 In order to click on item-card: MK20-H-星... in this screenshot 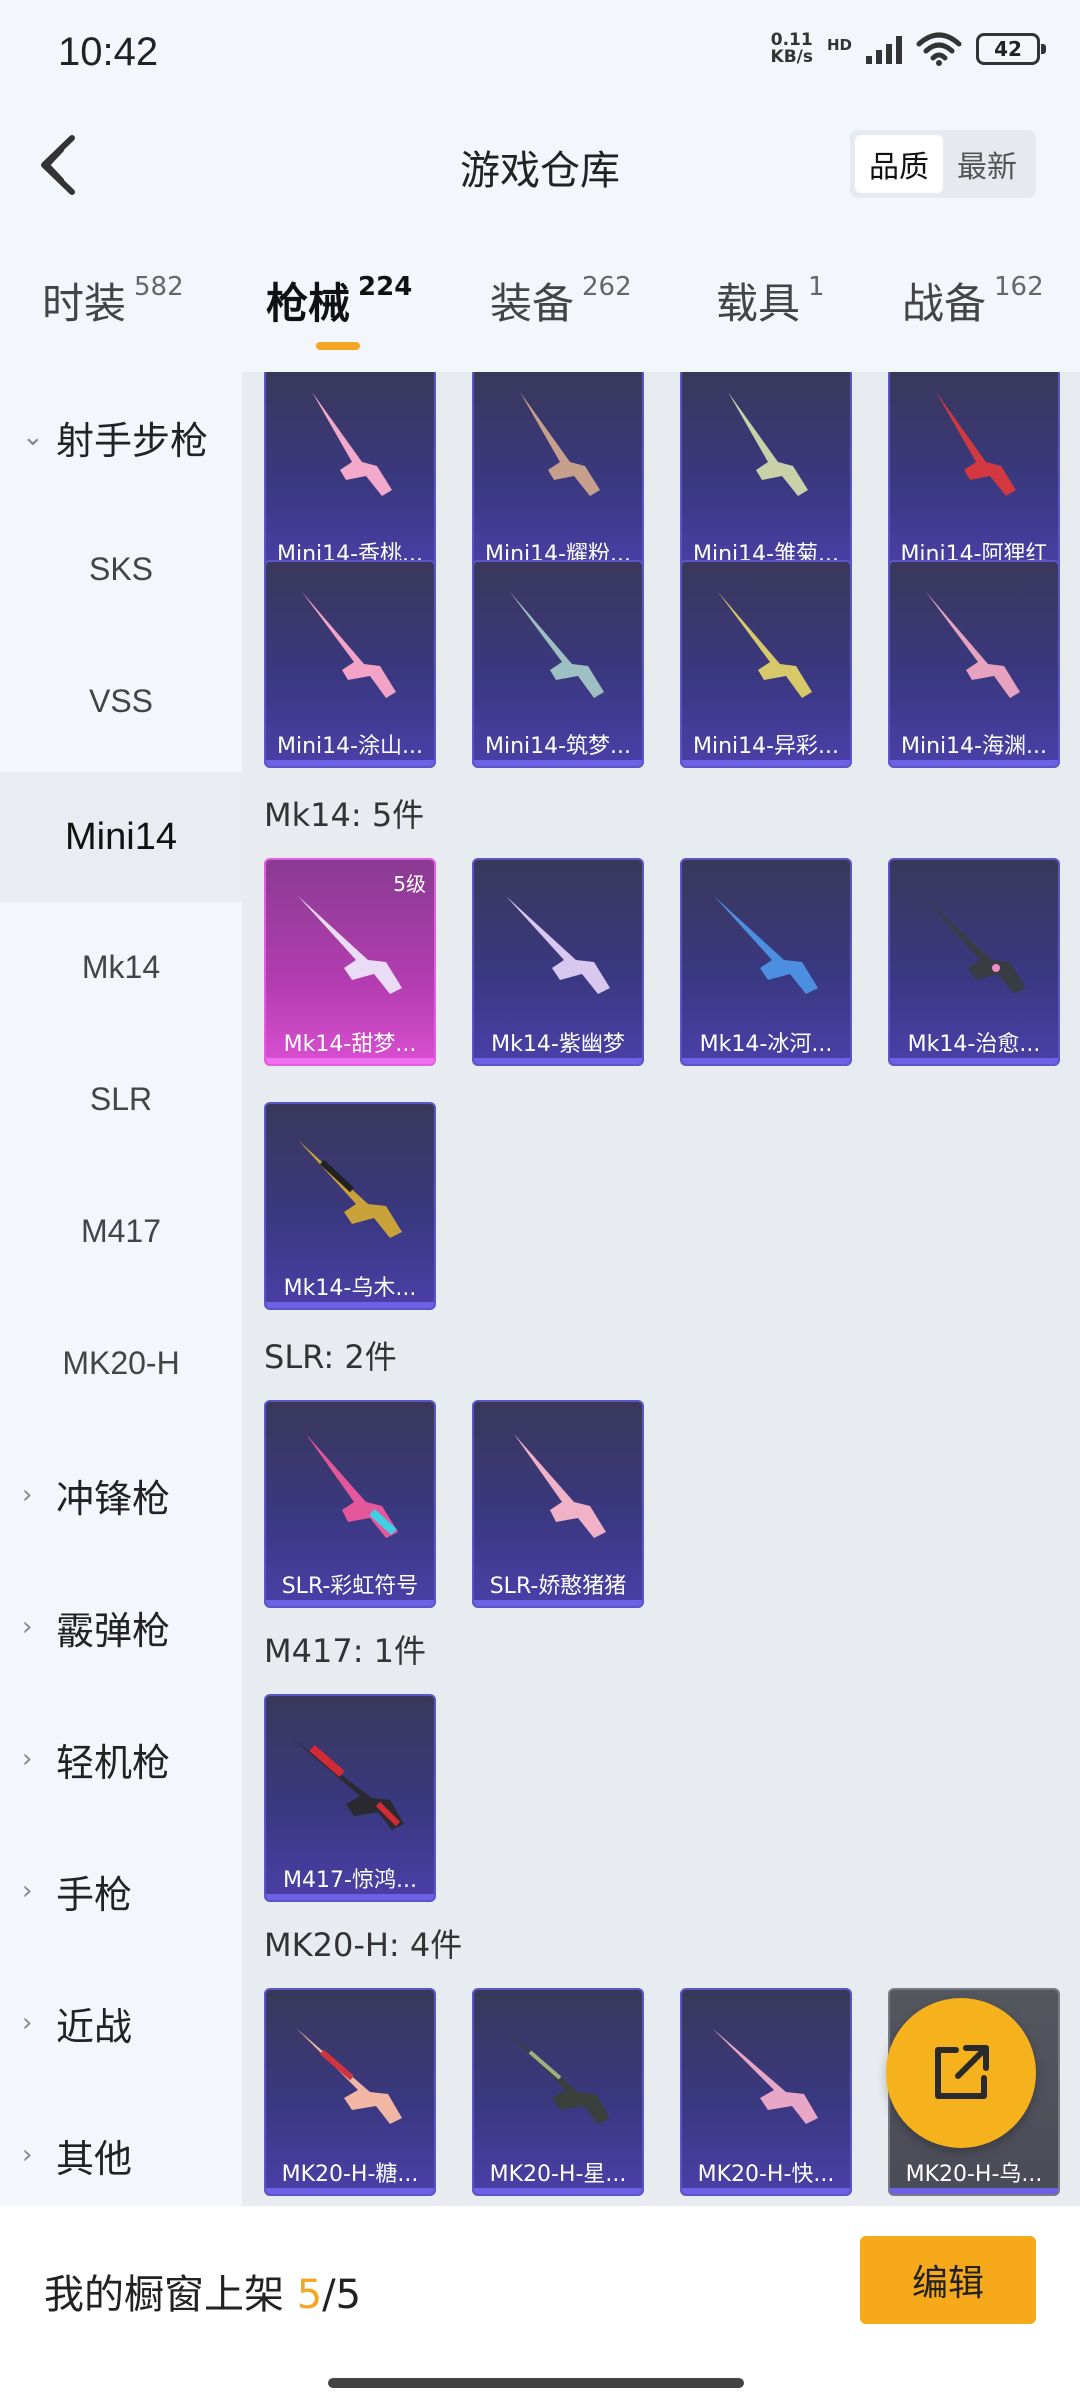, I will do `click(558, 2092)`.